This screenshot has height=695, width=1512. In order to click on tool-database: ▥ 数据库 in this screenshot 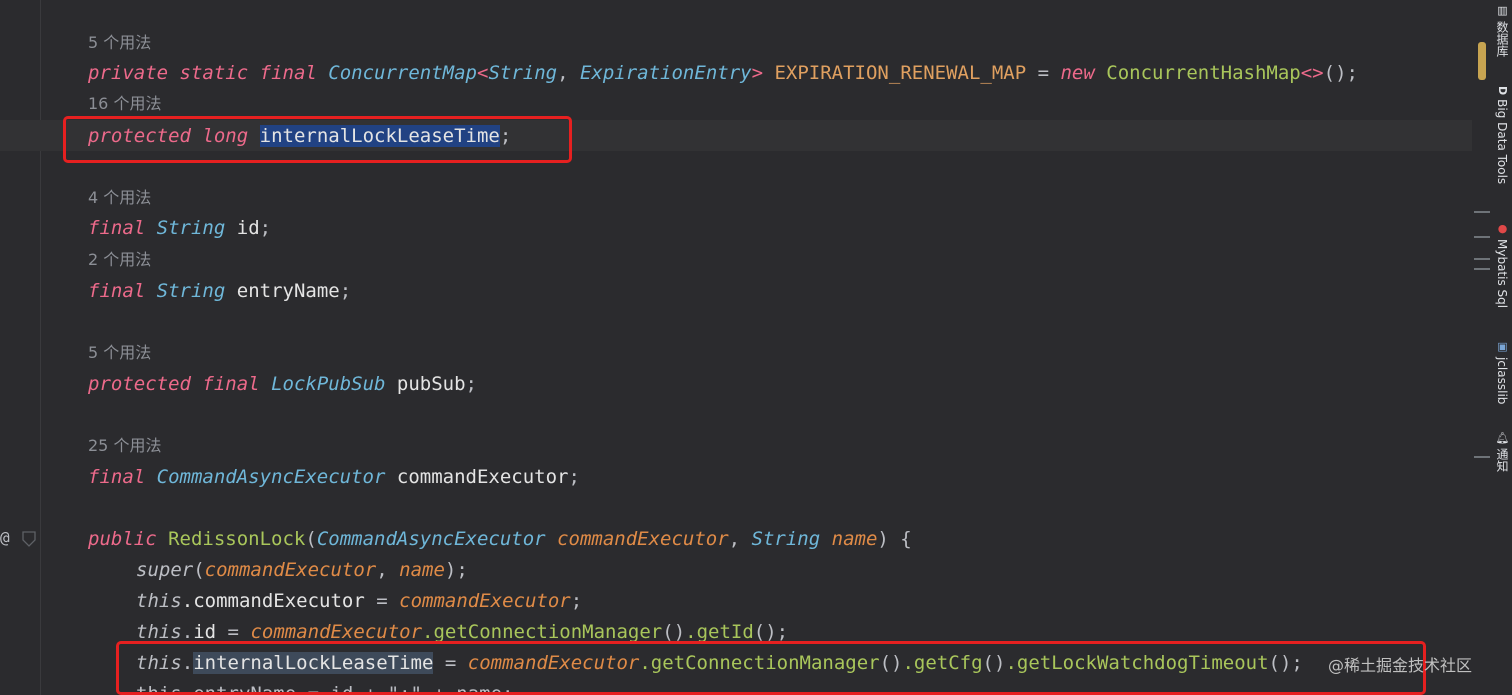, I will do `click(1502, 30)`.